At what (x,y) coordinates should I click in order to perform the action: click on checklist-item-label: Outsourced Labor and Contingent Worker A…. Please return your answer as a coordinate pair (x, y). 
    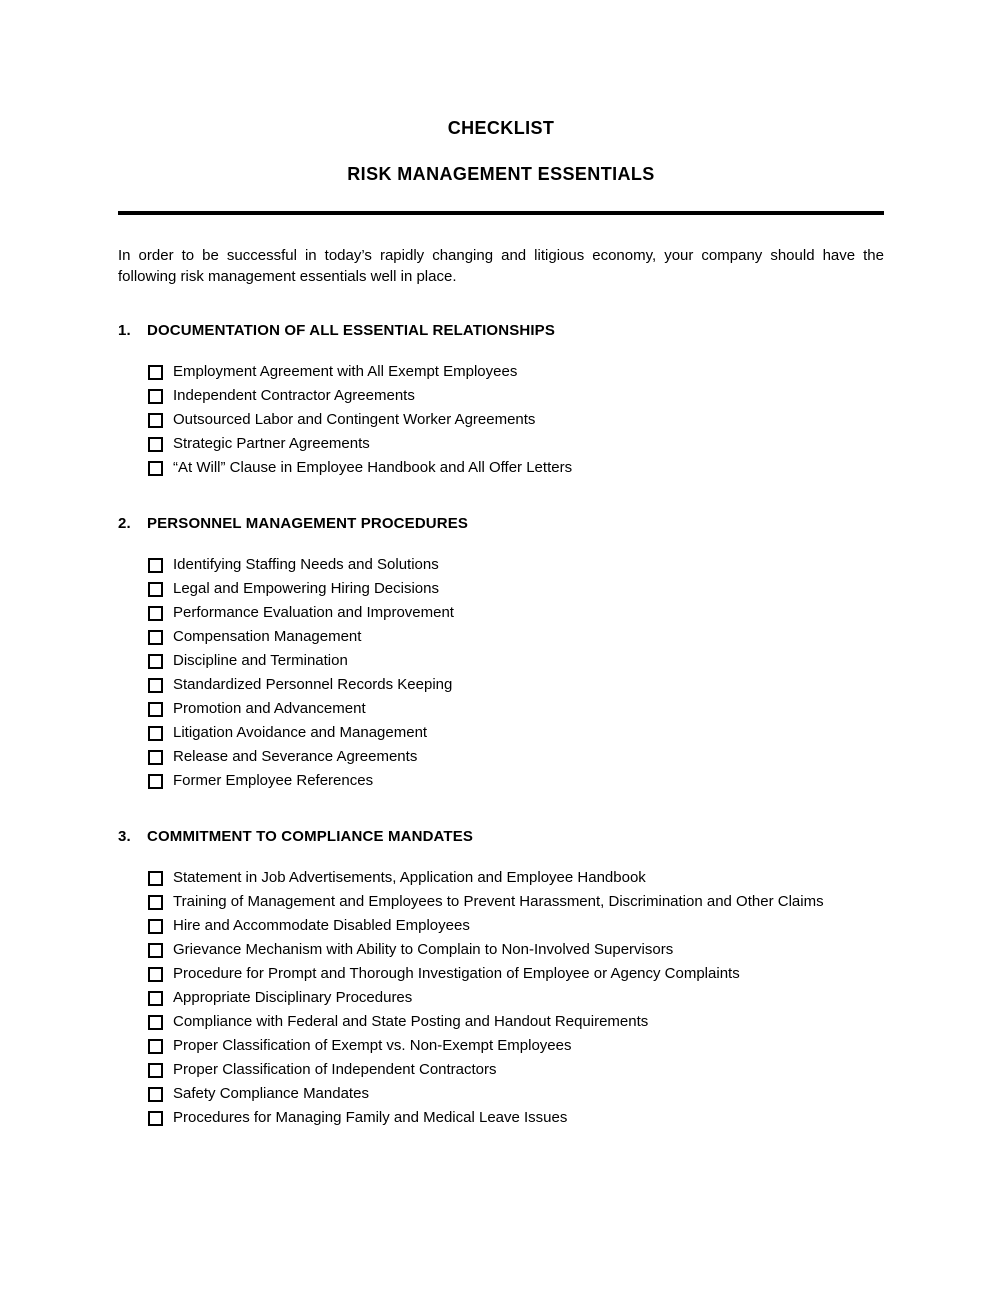
    Looking at the image, I should click on (354, 419).